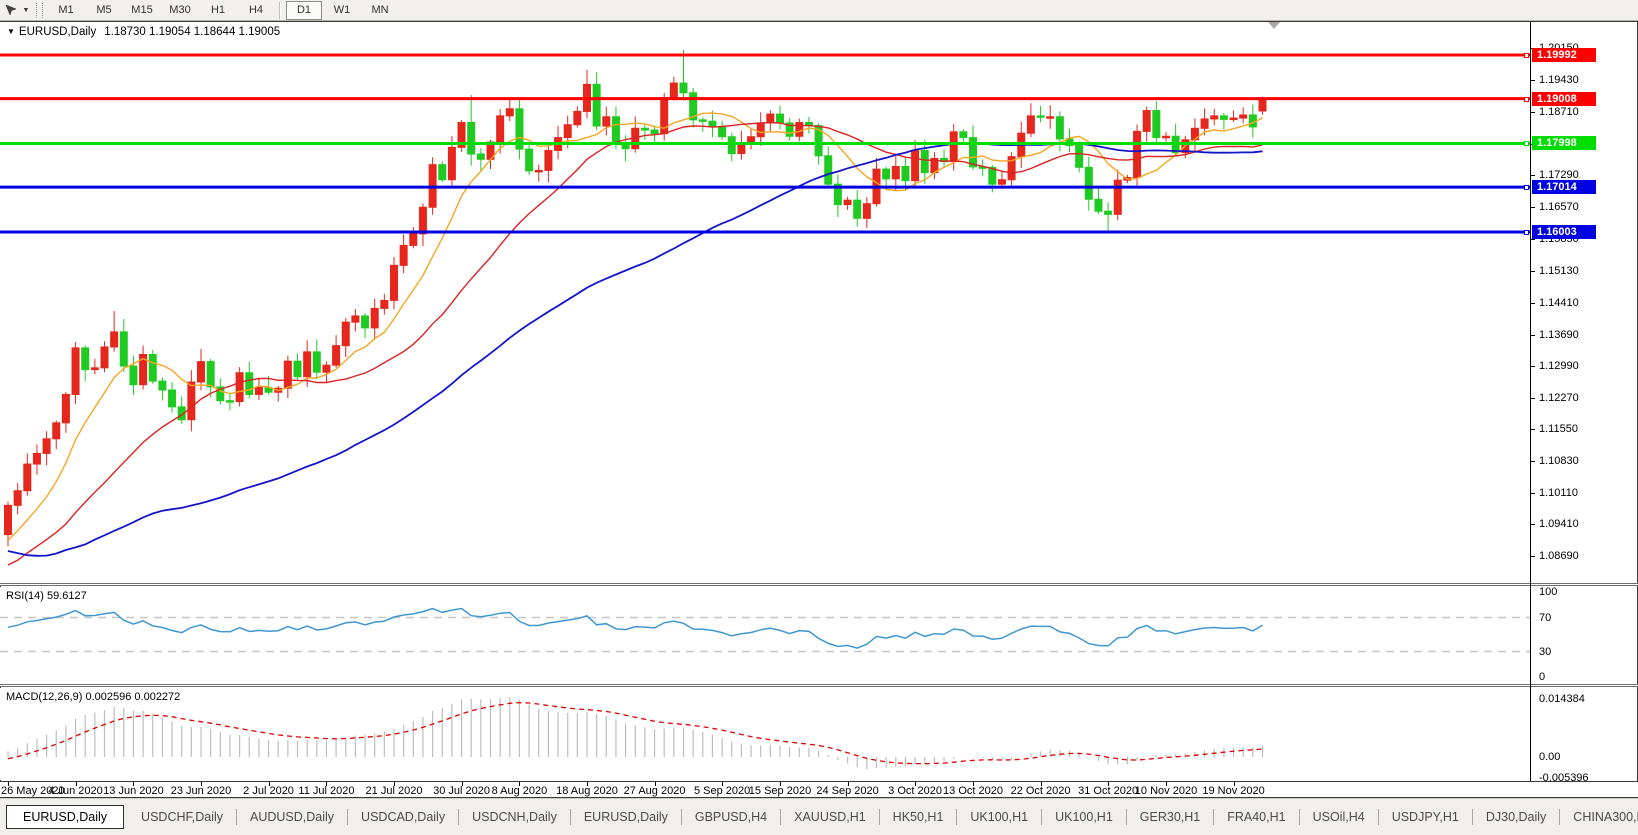 The image size is (1638, 835). Describe the element at coordinates (218, 10) in the screenshot. I see `timeframe-button-h1: H1` at that location.